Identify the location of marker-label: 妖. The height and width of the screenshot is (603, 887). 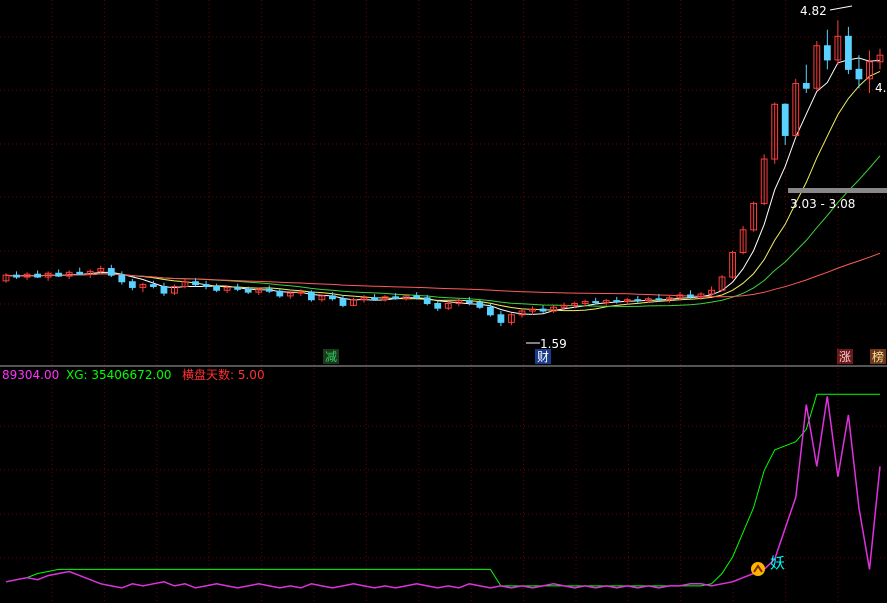
(777, 563).